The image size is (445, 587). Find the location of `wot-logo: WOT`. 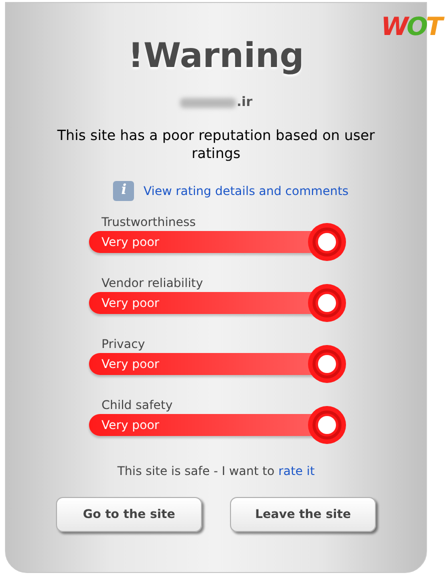

wot-logo: WOT is located at coordinates (411, 26).